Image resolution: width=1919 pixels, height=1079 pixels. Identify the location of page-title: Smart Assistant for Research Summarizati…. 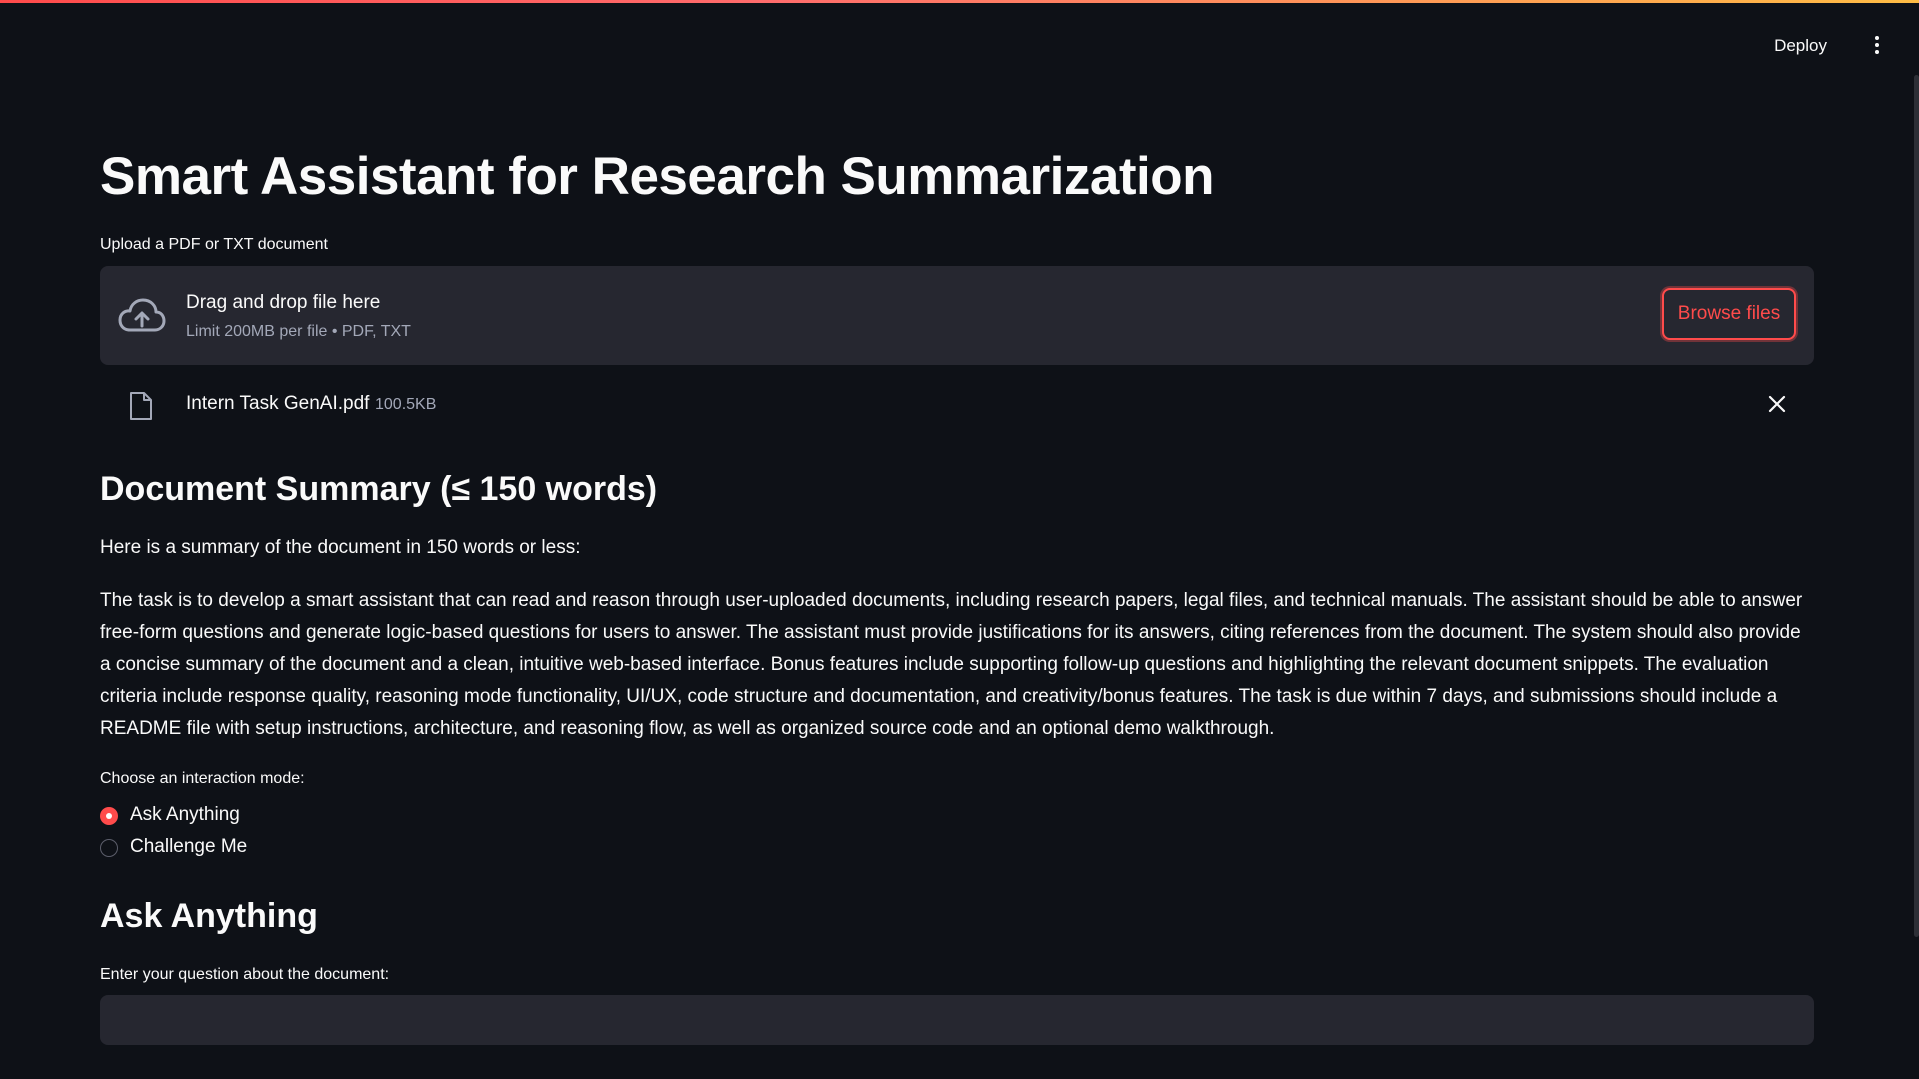
(657, 176).